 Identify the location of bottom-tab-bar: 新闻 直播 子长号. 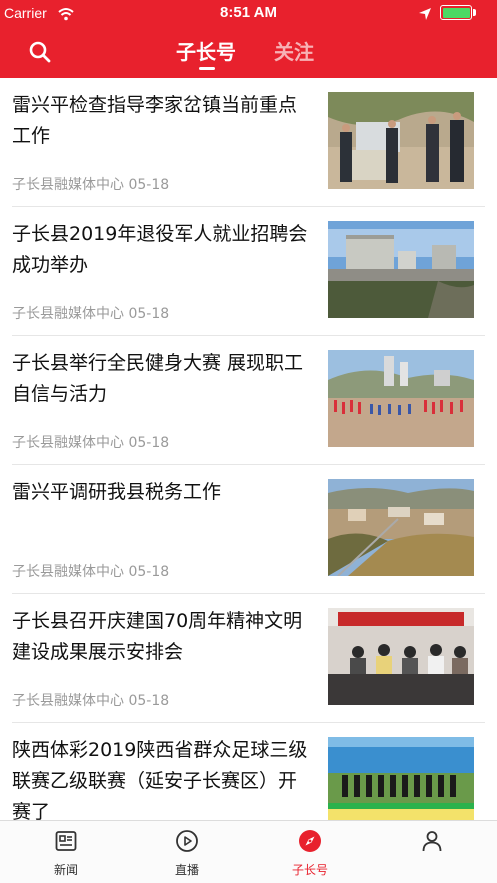
(248, 851).